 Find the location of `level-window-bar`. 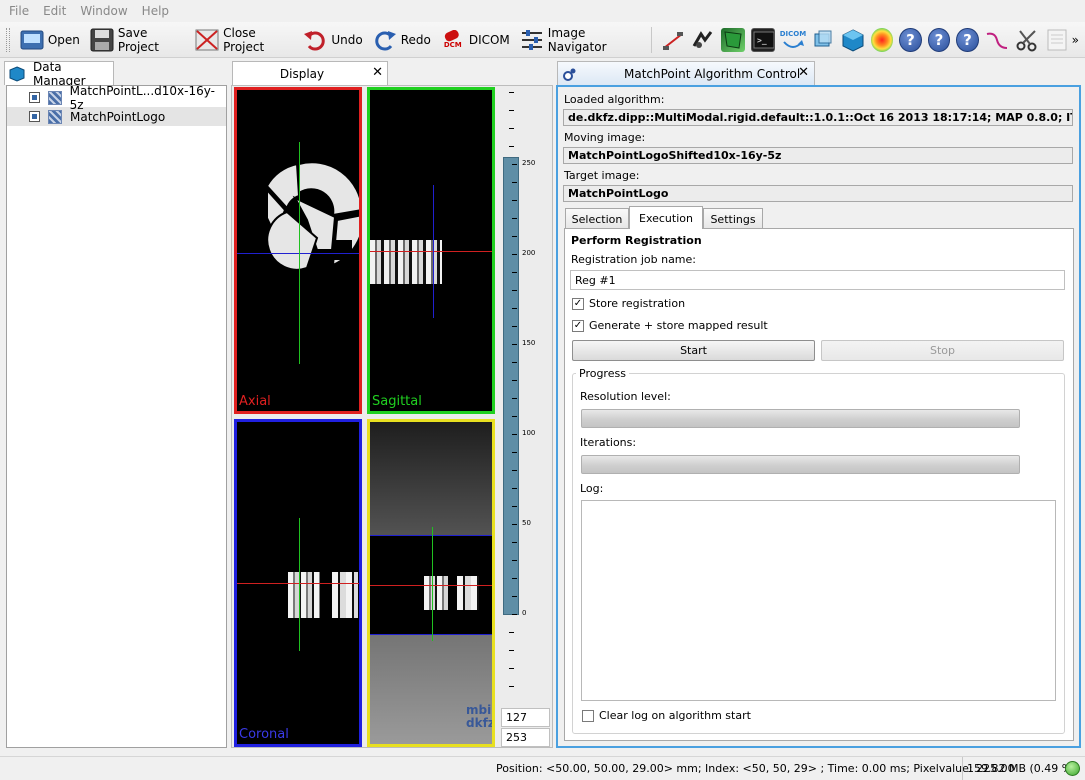

level-window-bar is located at coordinates (511, 386).